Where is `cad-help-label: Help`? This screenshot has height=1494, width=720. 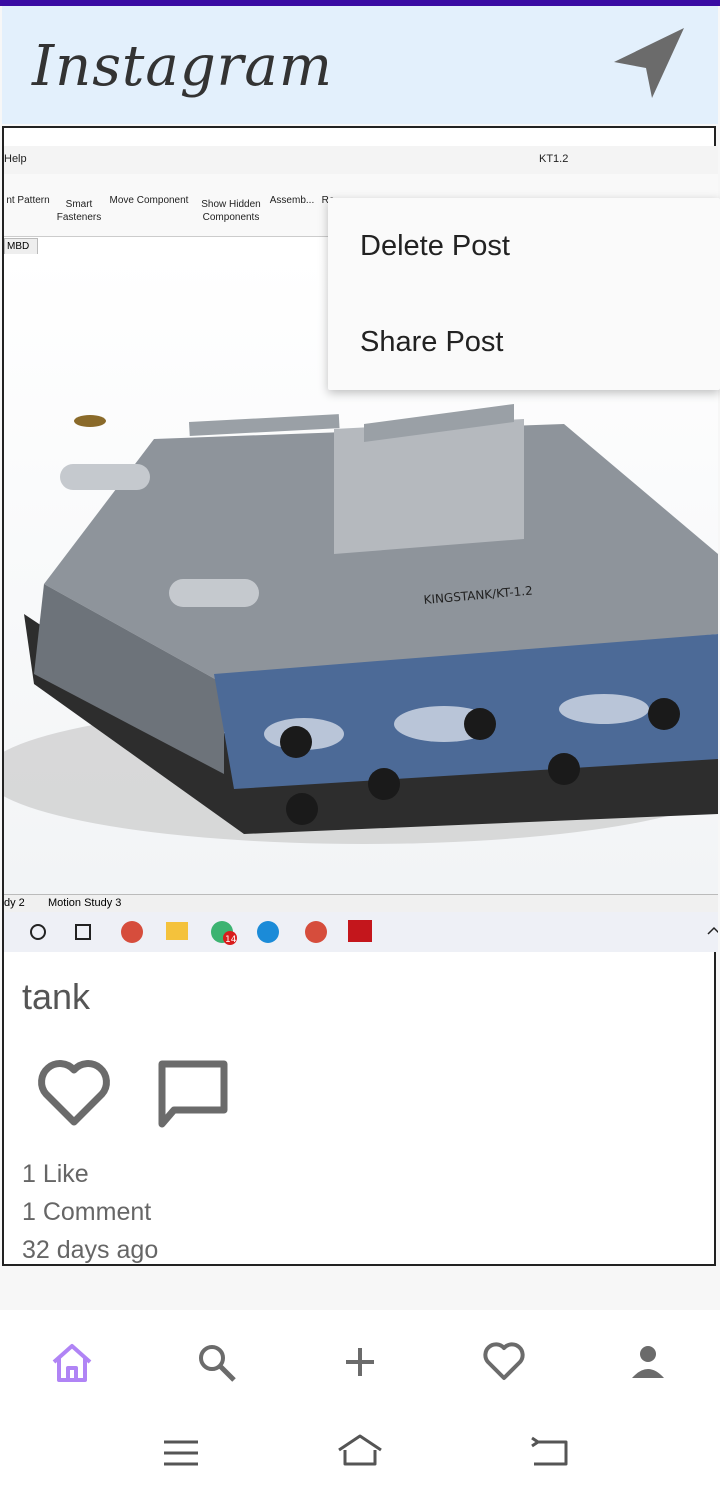 cad-help-label: Help is located at coordinates (15, 159).